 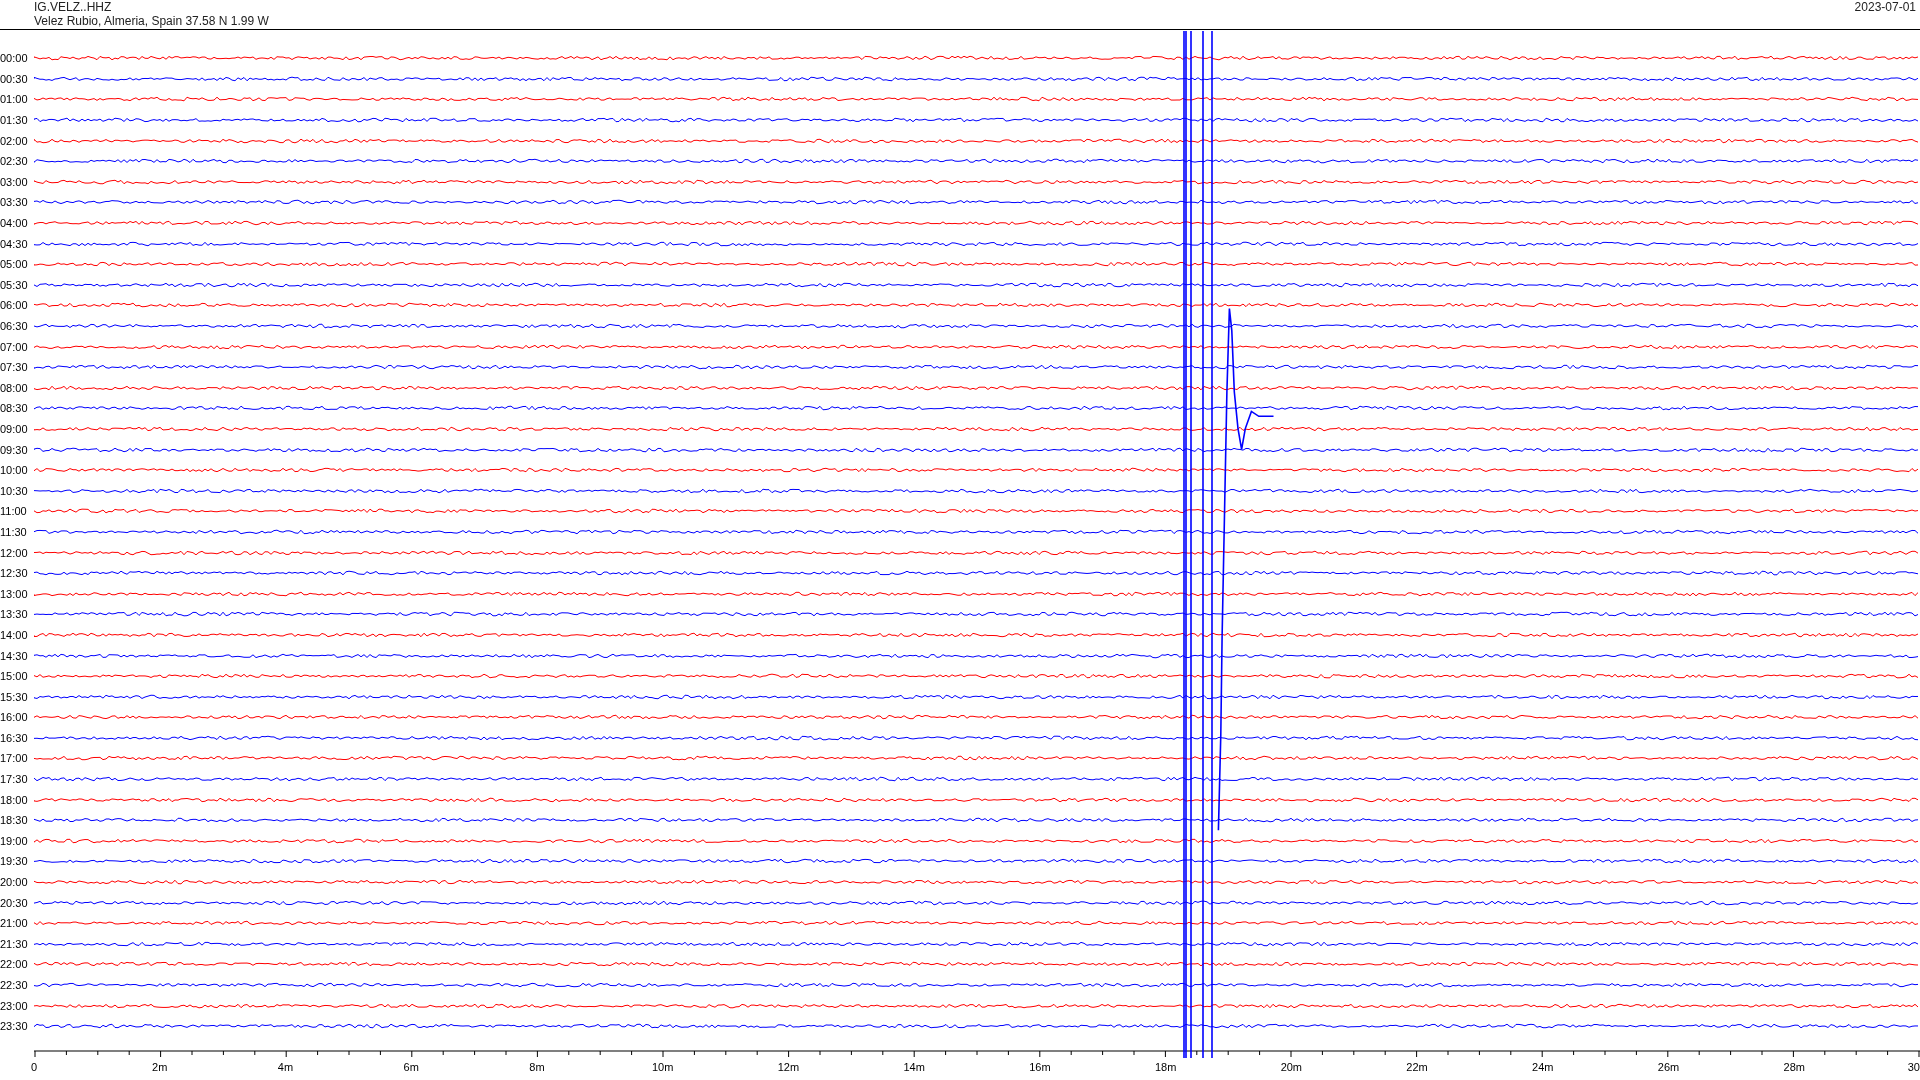 What do you see at coordinates (14, 202) in the screenshot?
I see `time-label: 03:30` at bounding box center [14, 202].